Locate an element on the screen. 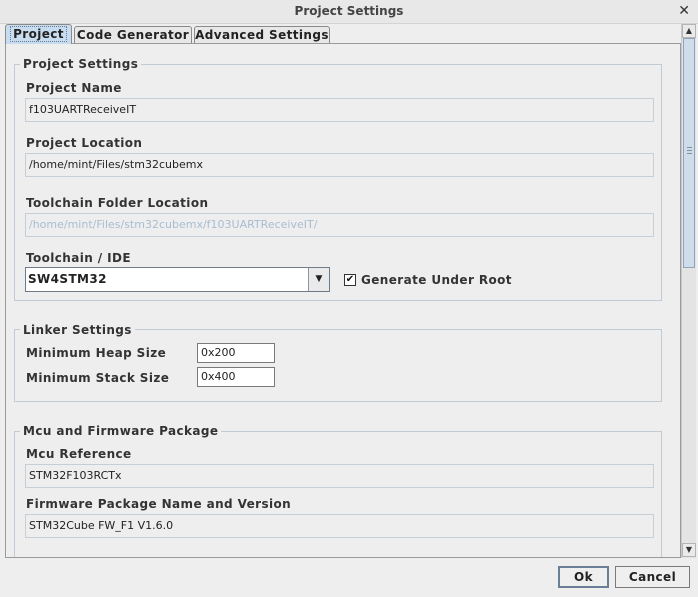  ok-button: Ok is located at coordinates (583, 577).